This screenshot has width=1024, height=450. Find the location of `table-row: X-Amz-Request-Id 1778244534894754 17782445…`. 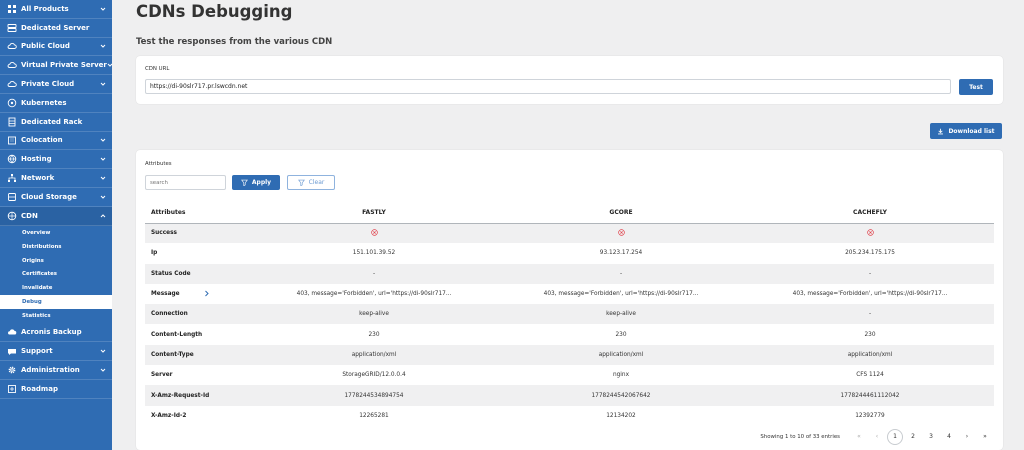

table-row: X-Amz-Request-Id 1778244534894754 17782445… is located at coordinates (569, 395).